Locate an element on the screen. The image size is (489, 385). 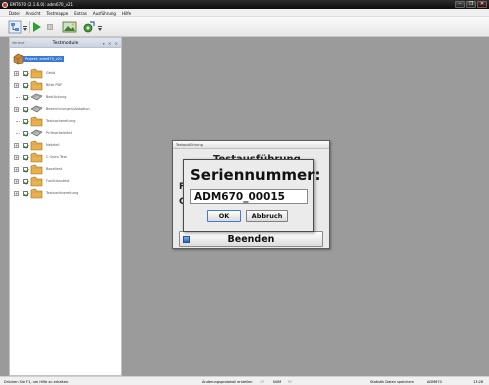
tree-item-label: Gehä is located at coordinates (51, 73).